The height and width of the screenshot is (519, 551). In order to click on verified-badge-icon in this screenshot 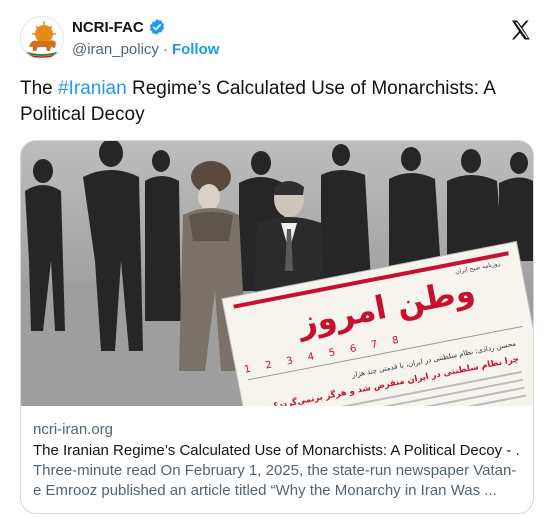, I will do `click(156, 27)`.